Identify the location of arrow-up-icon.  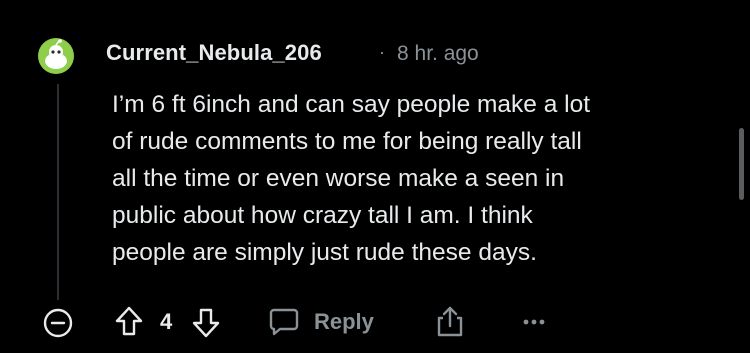
(129, 321).